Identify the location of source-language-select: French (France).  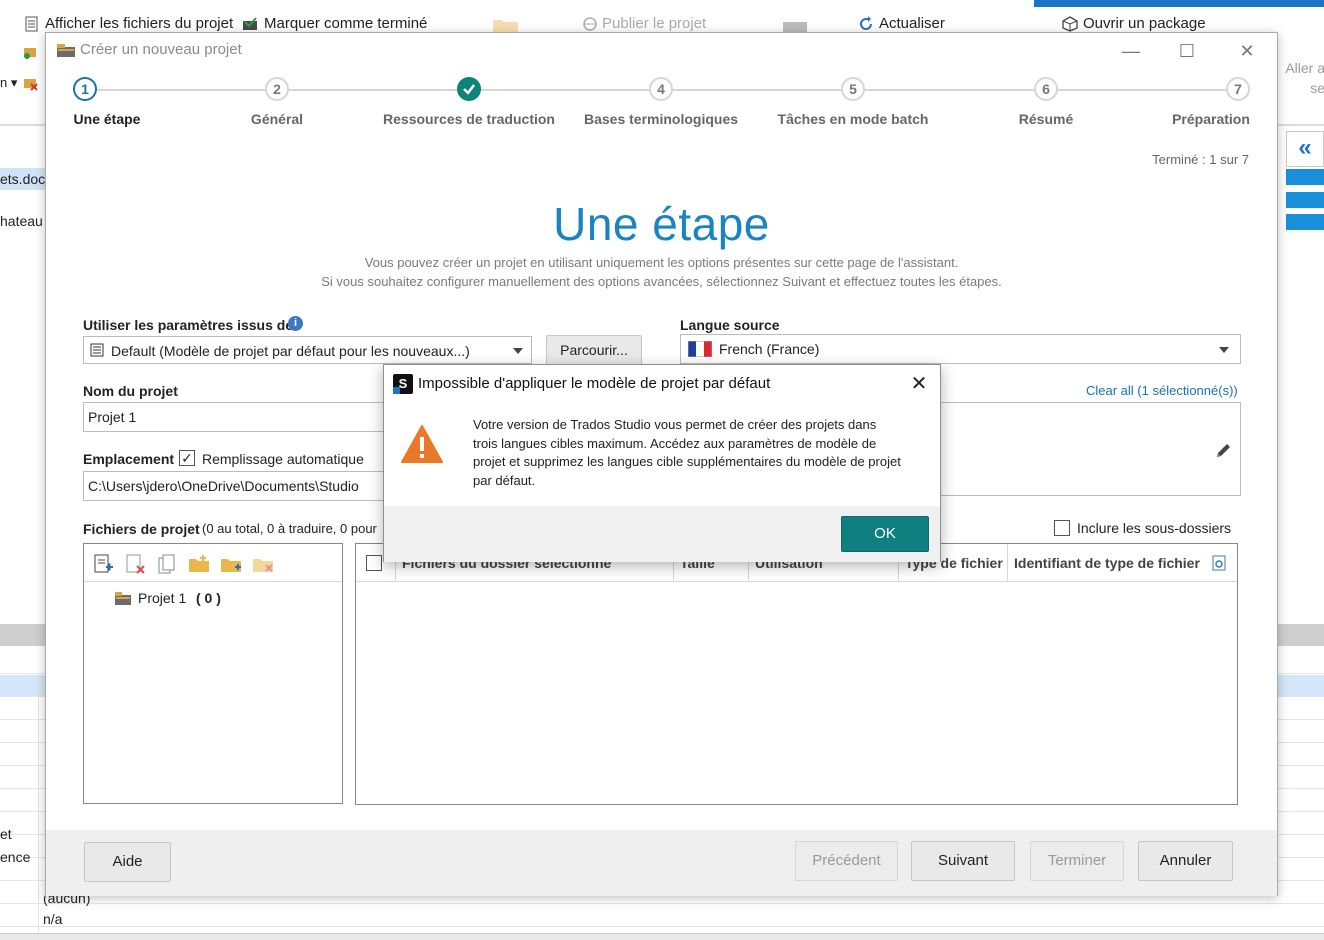
(960, 349).